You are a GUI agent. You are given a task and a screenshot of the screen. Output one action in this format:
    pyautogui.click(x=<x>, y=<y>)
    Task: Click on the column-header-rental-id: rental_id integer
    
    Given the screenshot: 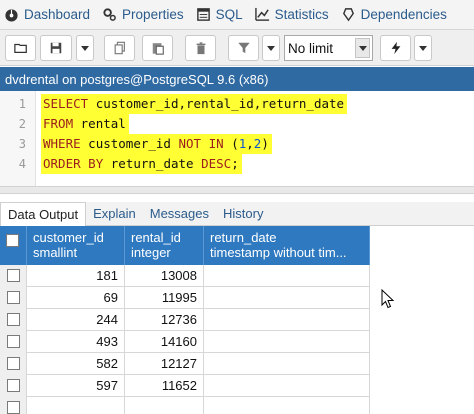 What is the action you would take?
    pyautogui.click(x=164, y=245)
    